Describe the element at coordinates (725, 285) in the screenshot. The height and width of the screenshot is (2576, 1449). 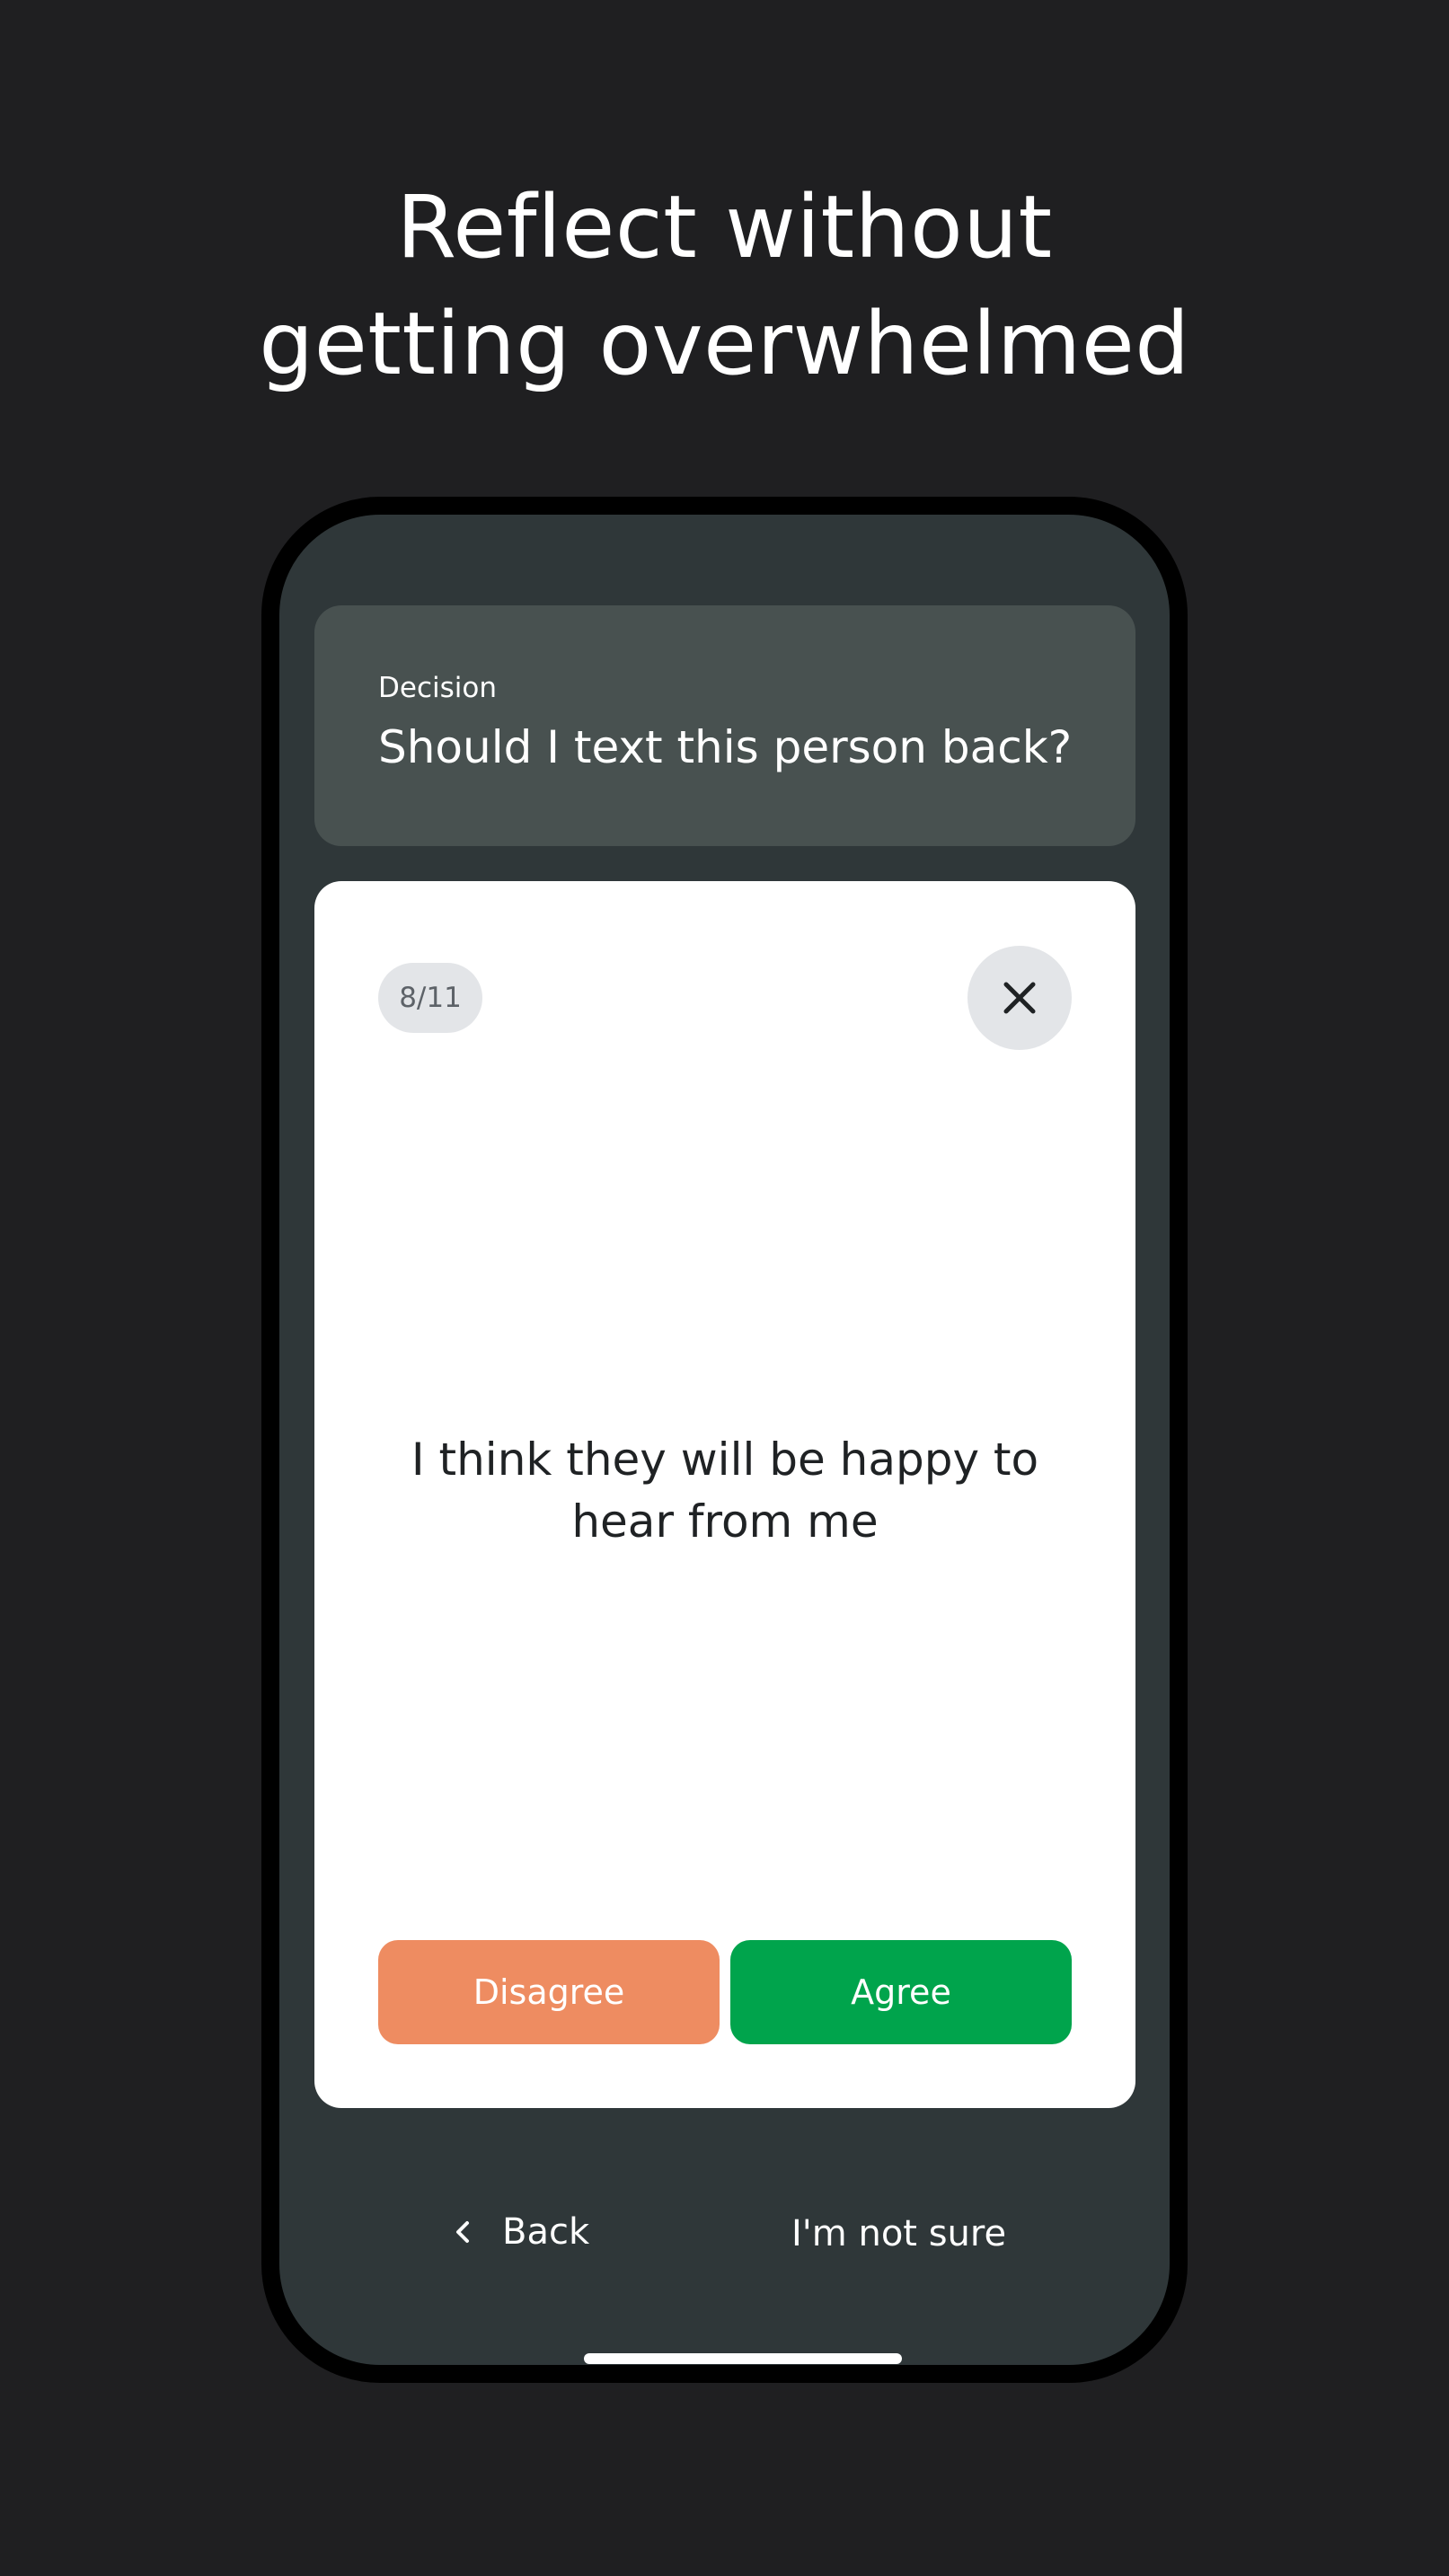
I see `promo-headline: Reflect without getting overwhelmed` at that location.